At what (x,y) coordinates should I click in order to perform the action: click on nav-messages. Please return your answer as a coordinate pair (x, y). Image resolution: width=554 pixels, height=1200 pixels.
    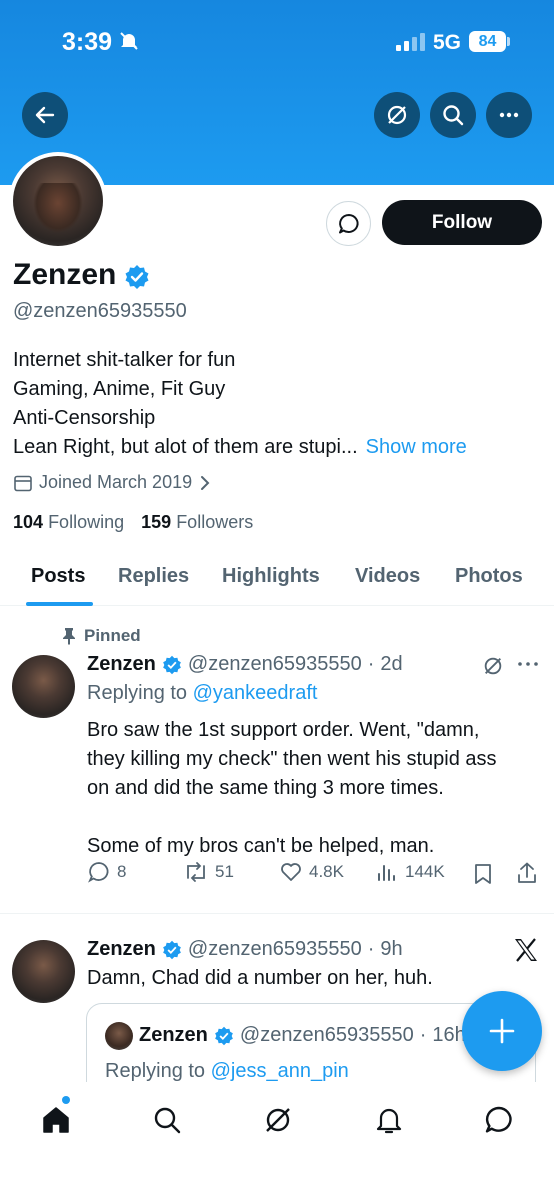
    Looking at the image, I should click on (499, 1120).